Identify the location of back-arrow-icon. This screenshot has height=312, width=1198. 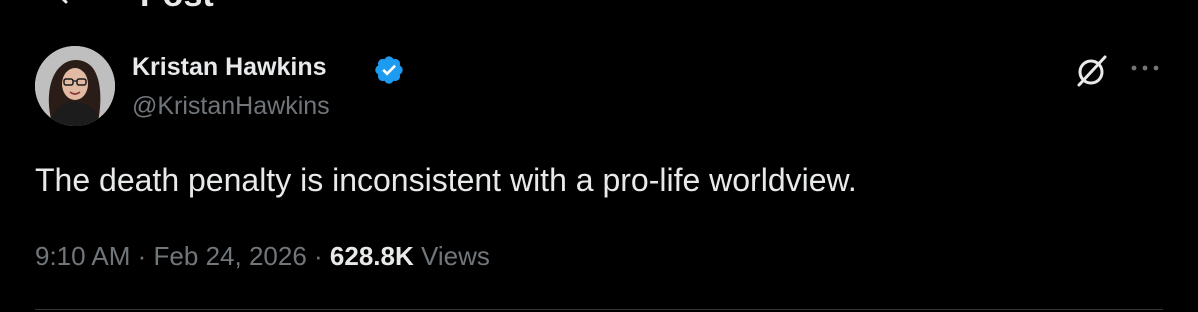
(64, 2).